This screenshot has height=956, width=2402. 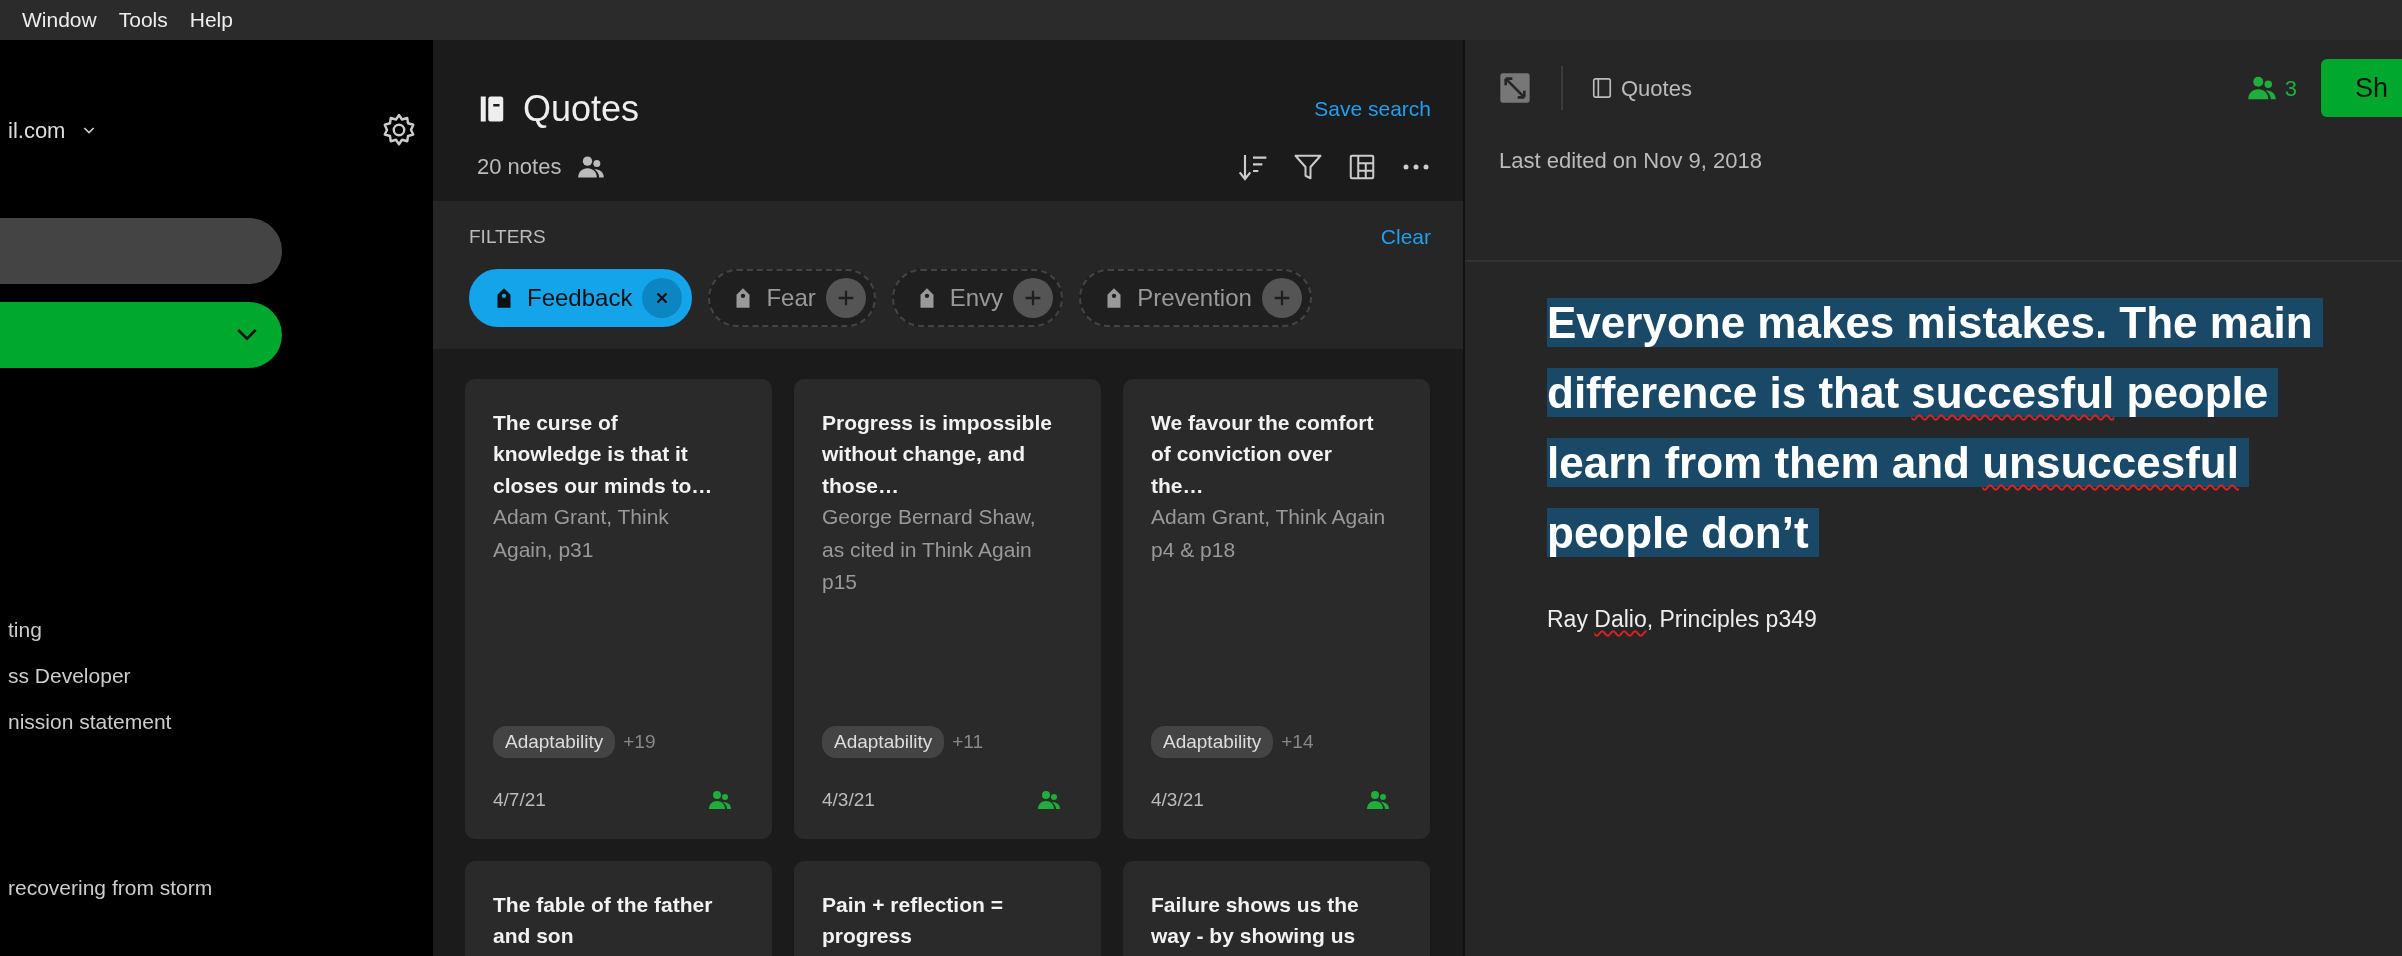 I want to click on note-count: 20 notes, so click(x=519, y=167).